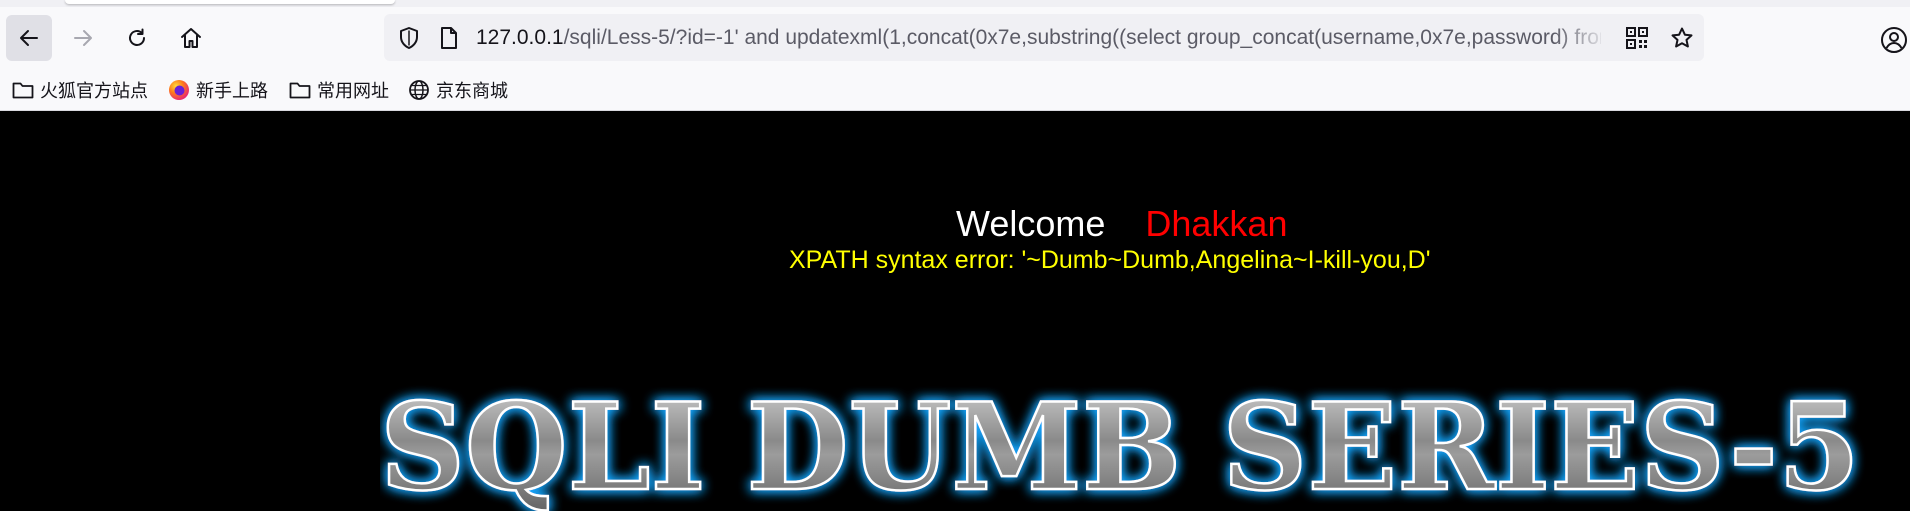 The height and width of the screenshot is (511, 1910). I want to click on welcome-heading: Welcome Dhakkan, so click(1121, 225).